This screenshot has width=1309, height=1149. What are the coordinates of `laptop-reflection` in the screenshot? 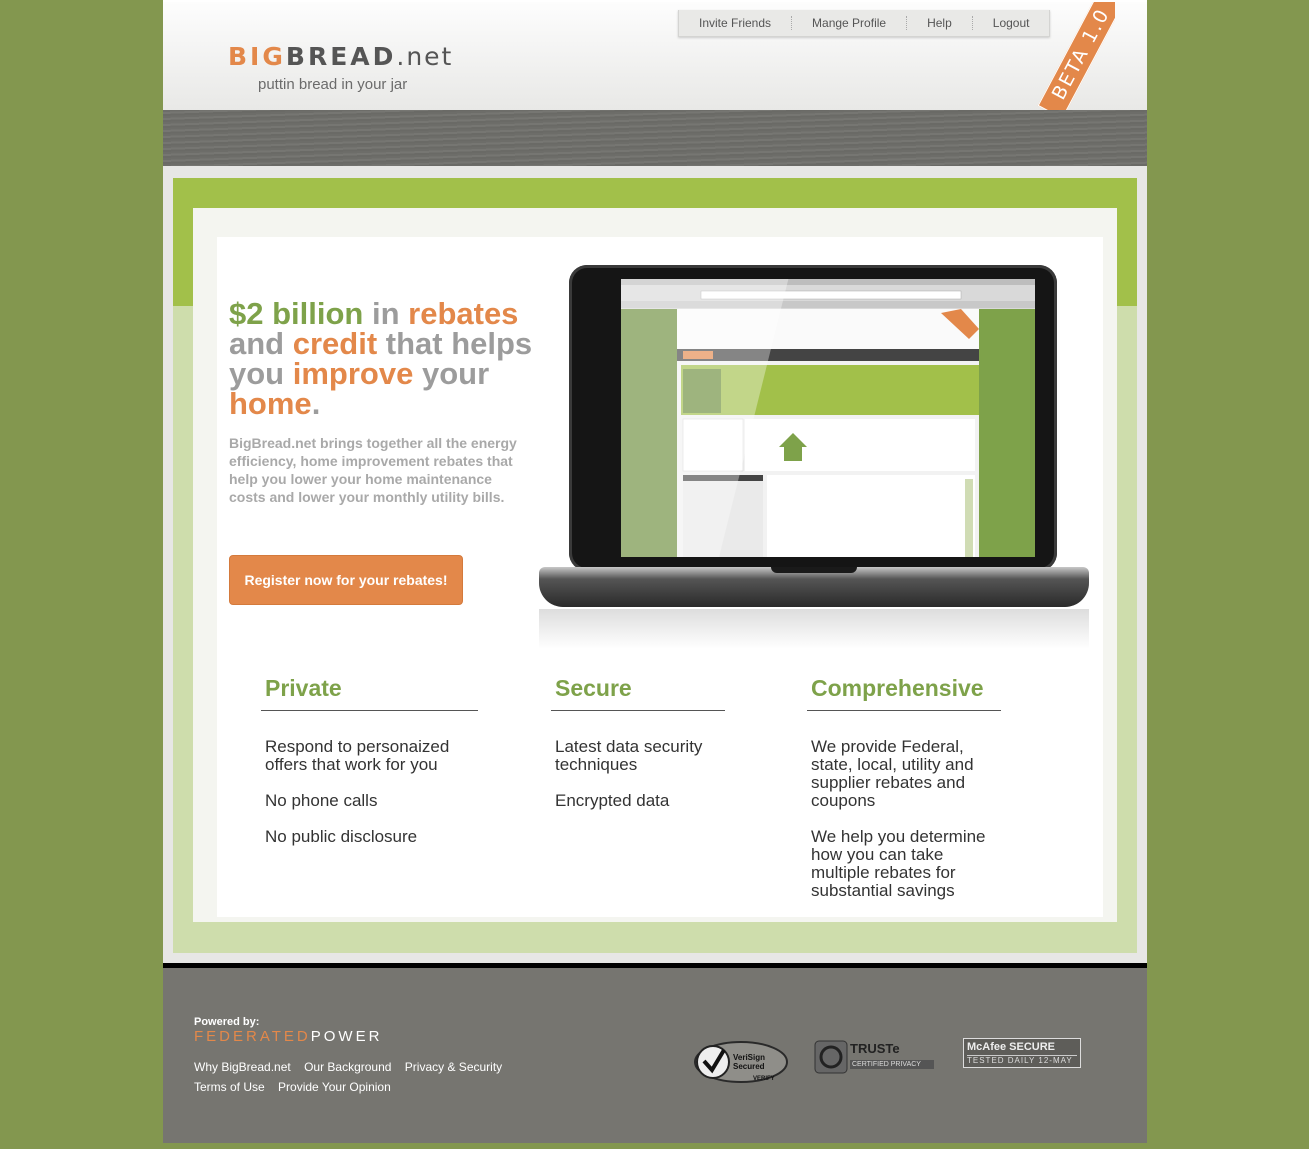 It's located at (814, 629).